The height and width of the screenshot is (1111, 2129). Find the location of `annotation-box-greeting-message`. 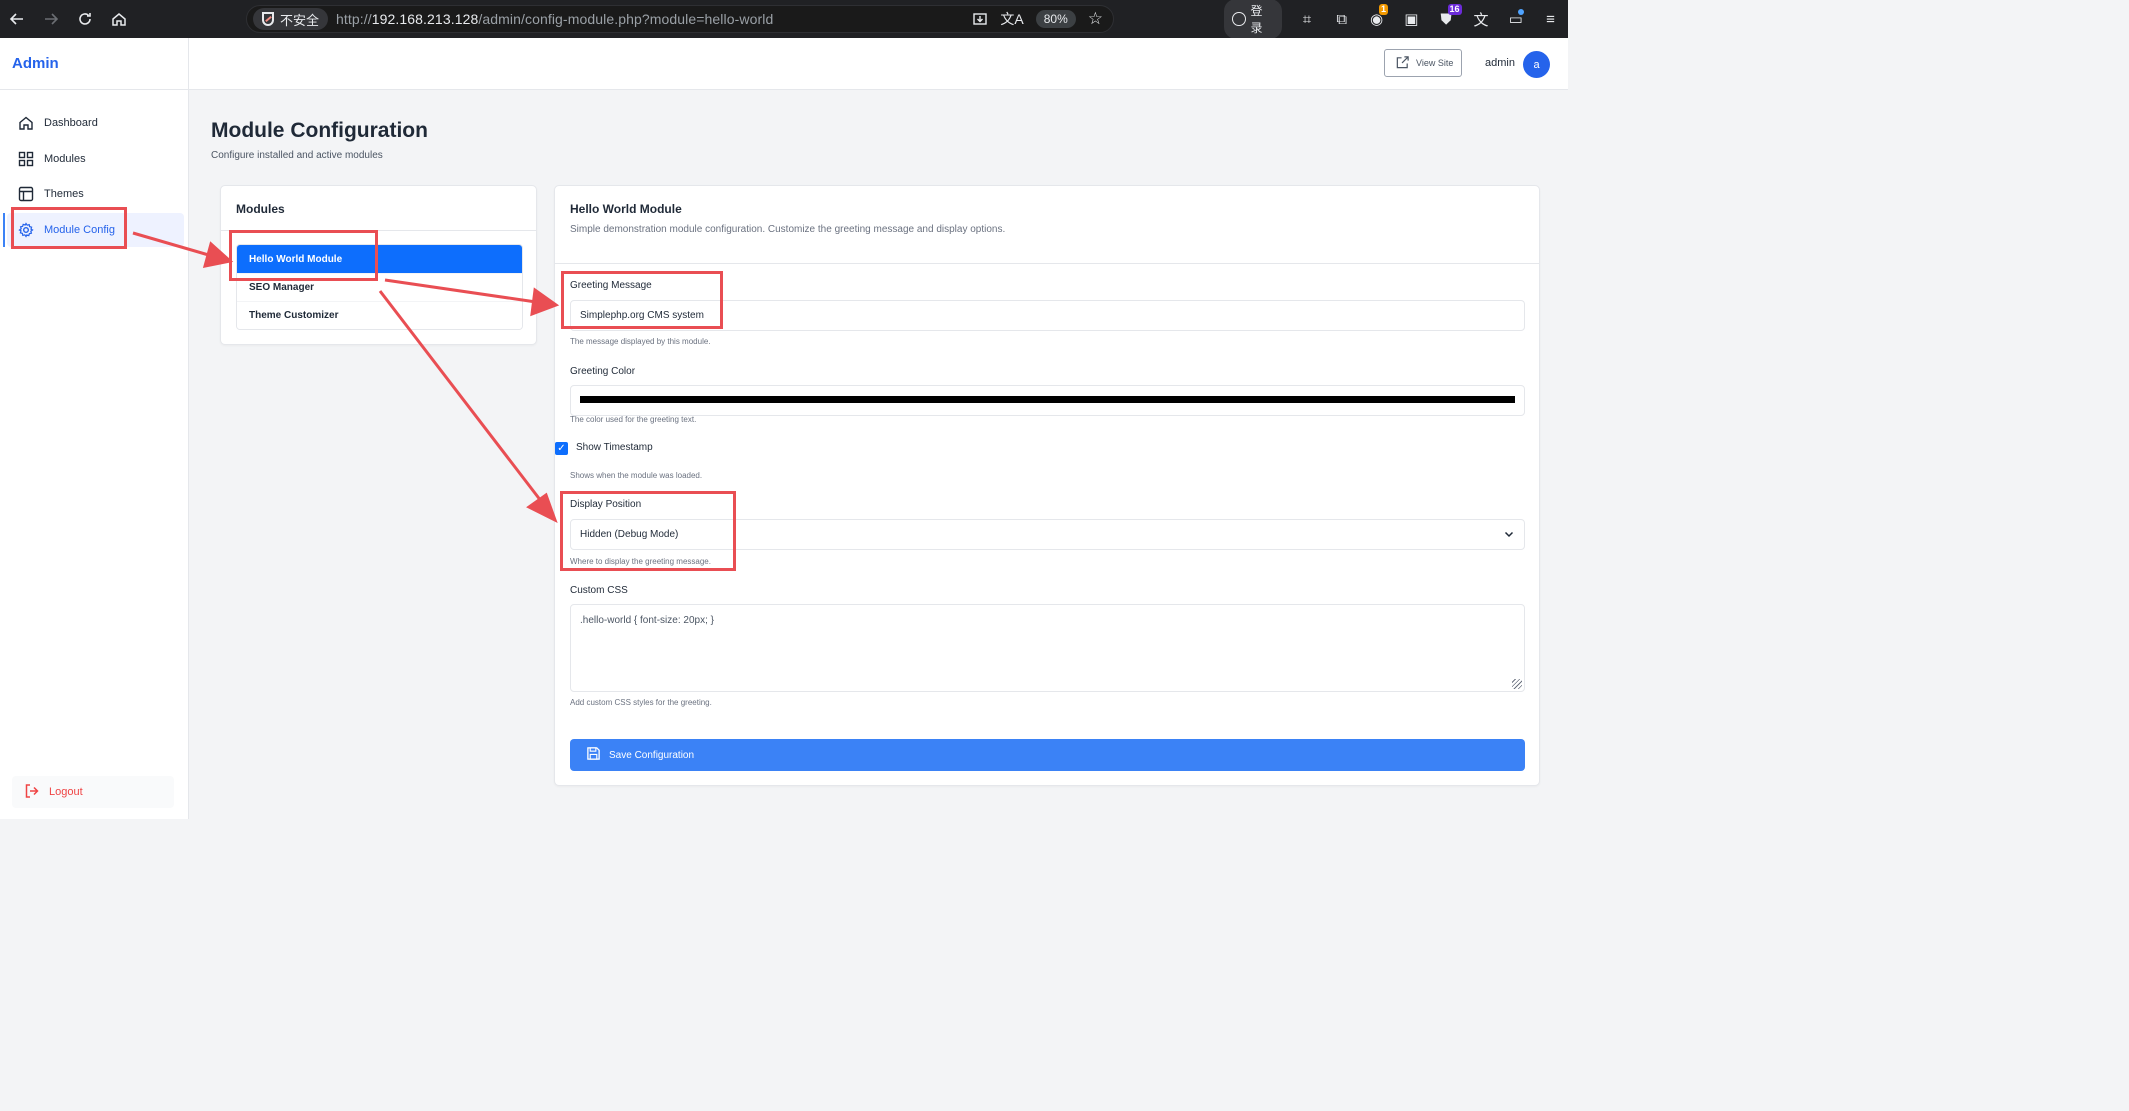

annotation-box-greeting-message is located at coordinates (642, 300).